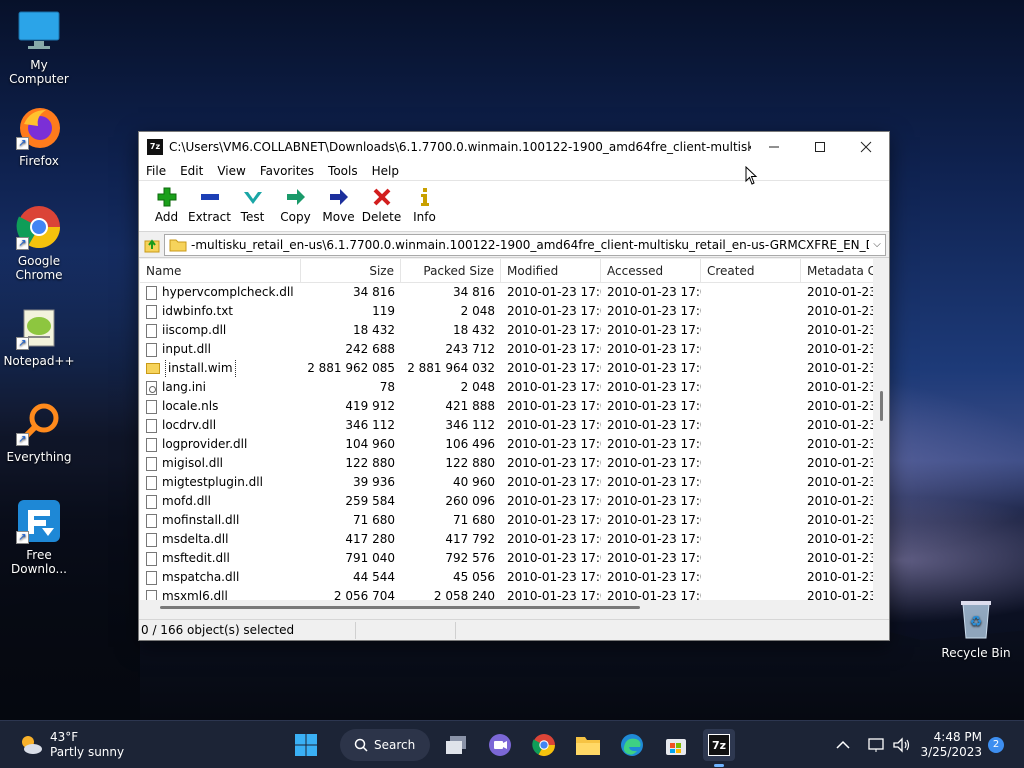  I want to click on column-accessed: Accessed, so click(651, 271).